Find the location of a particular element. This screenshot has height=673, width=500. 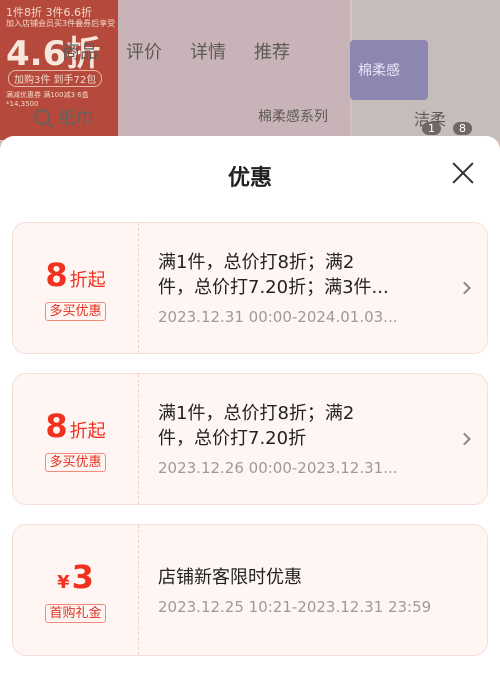

tab-reviews: 评价 is located at coordinates (144, 51).